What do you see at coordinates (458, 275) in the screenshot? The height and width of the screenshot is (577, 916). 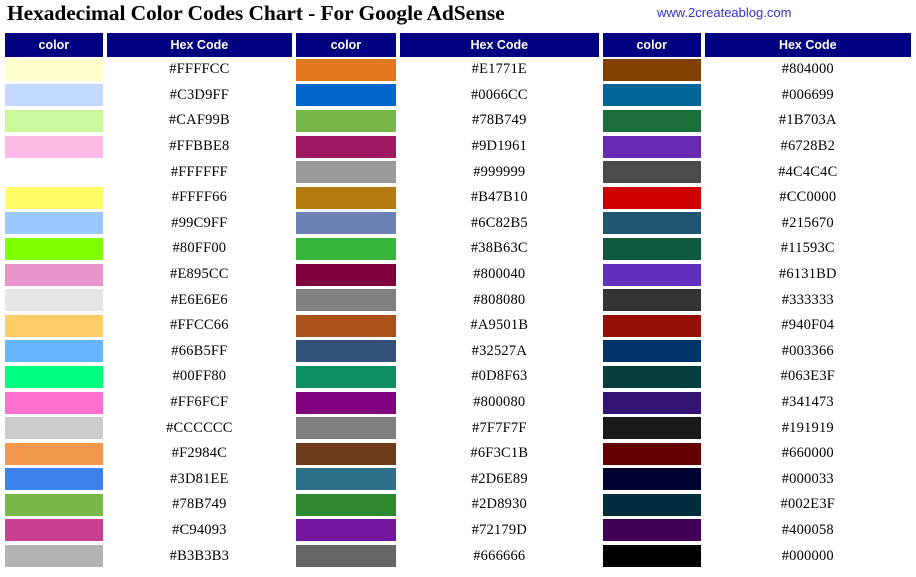 I see `table-row: #E895CC #800040 #6131BD` at bounding box center [458, 275].